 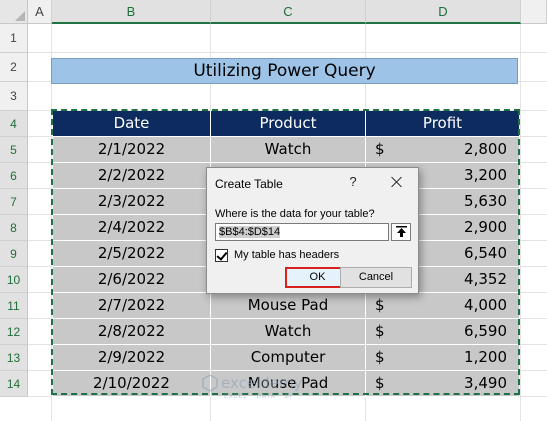 What do you see at coordinates (288, 358) in the screenshot?
I see `product-cell: Computer` at bounding box center [288, 358].